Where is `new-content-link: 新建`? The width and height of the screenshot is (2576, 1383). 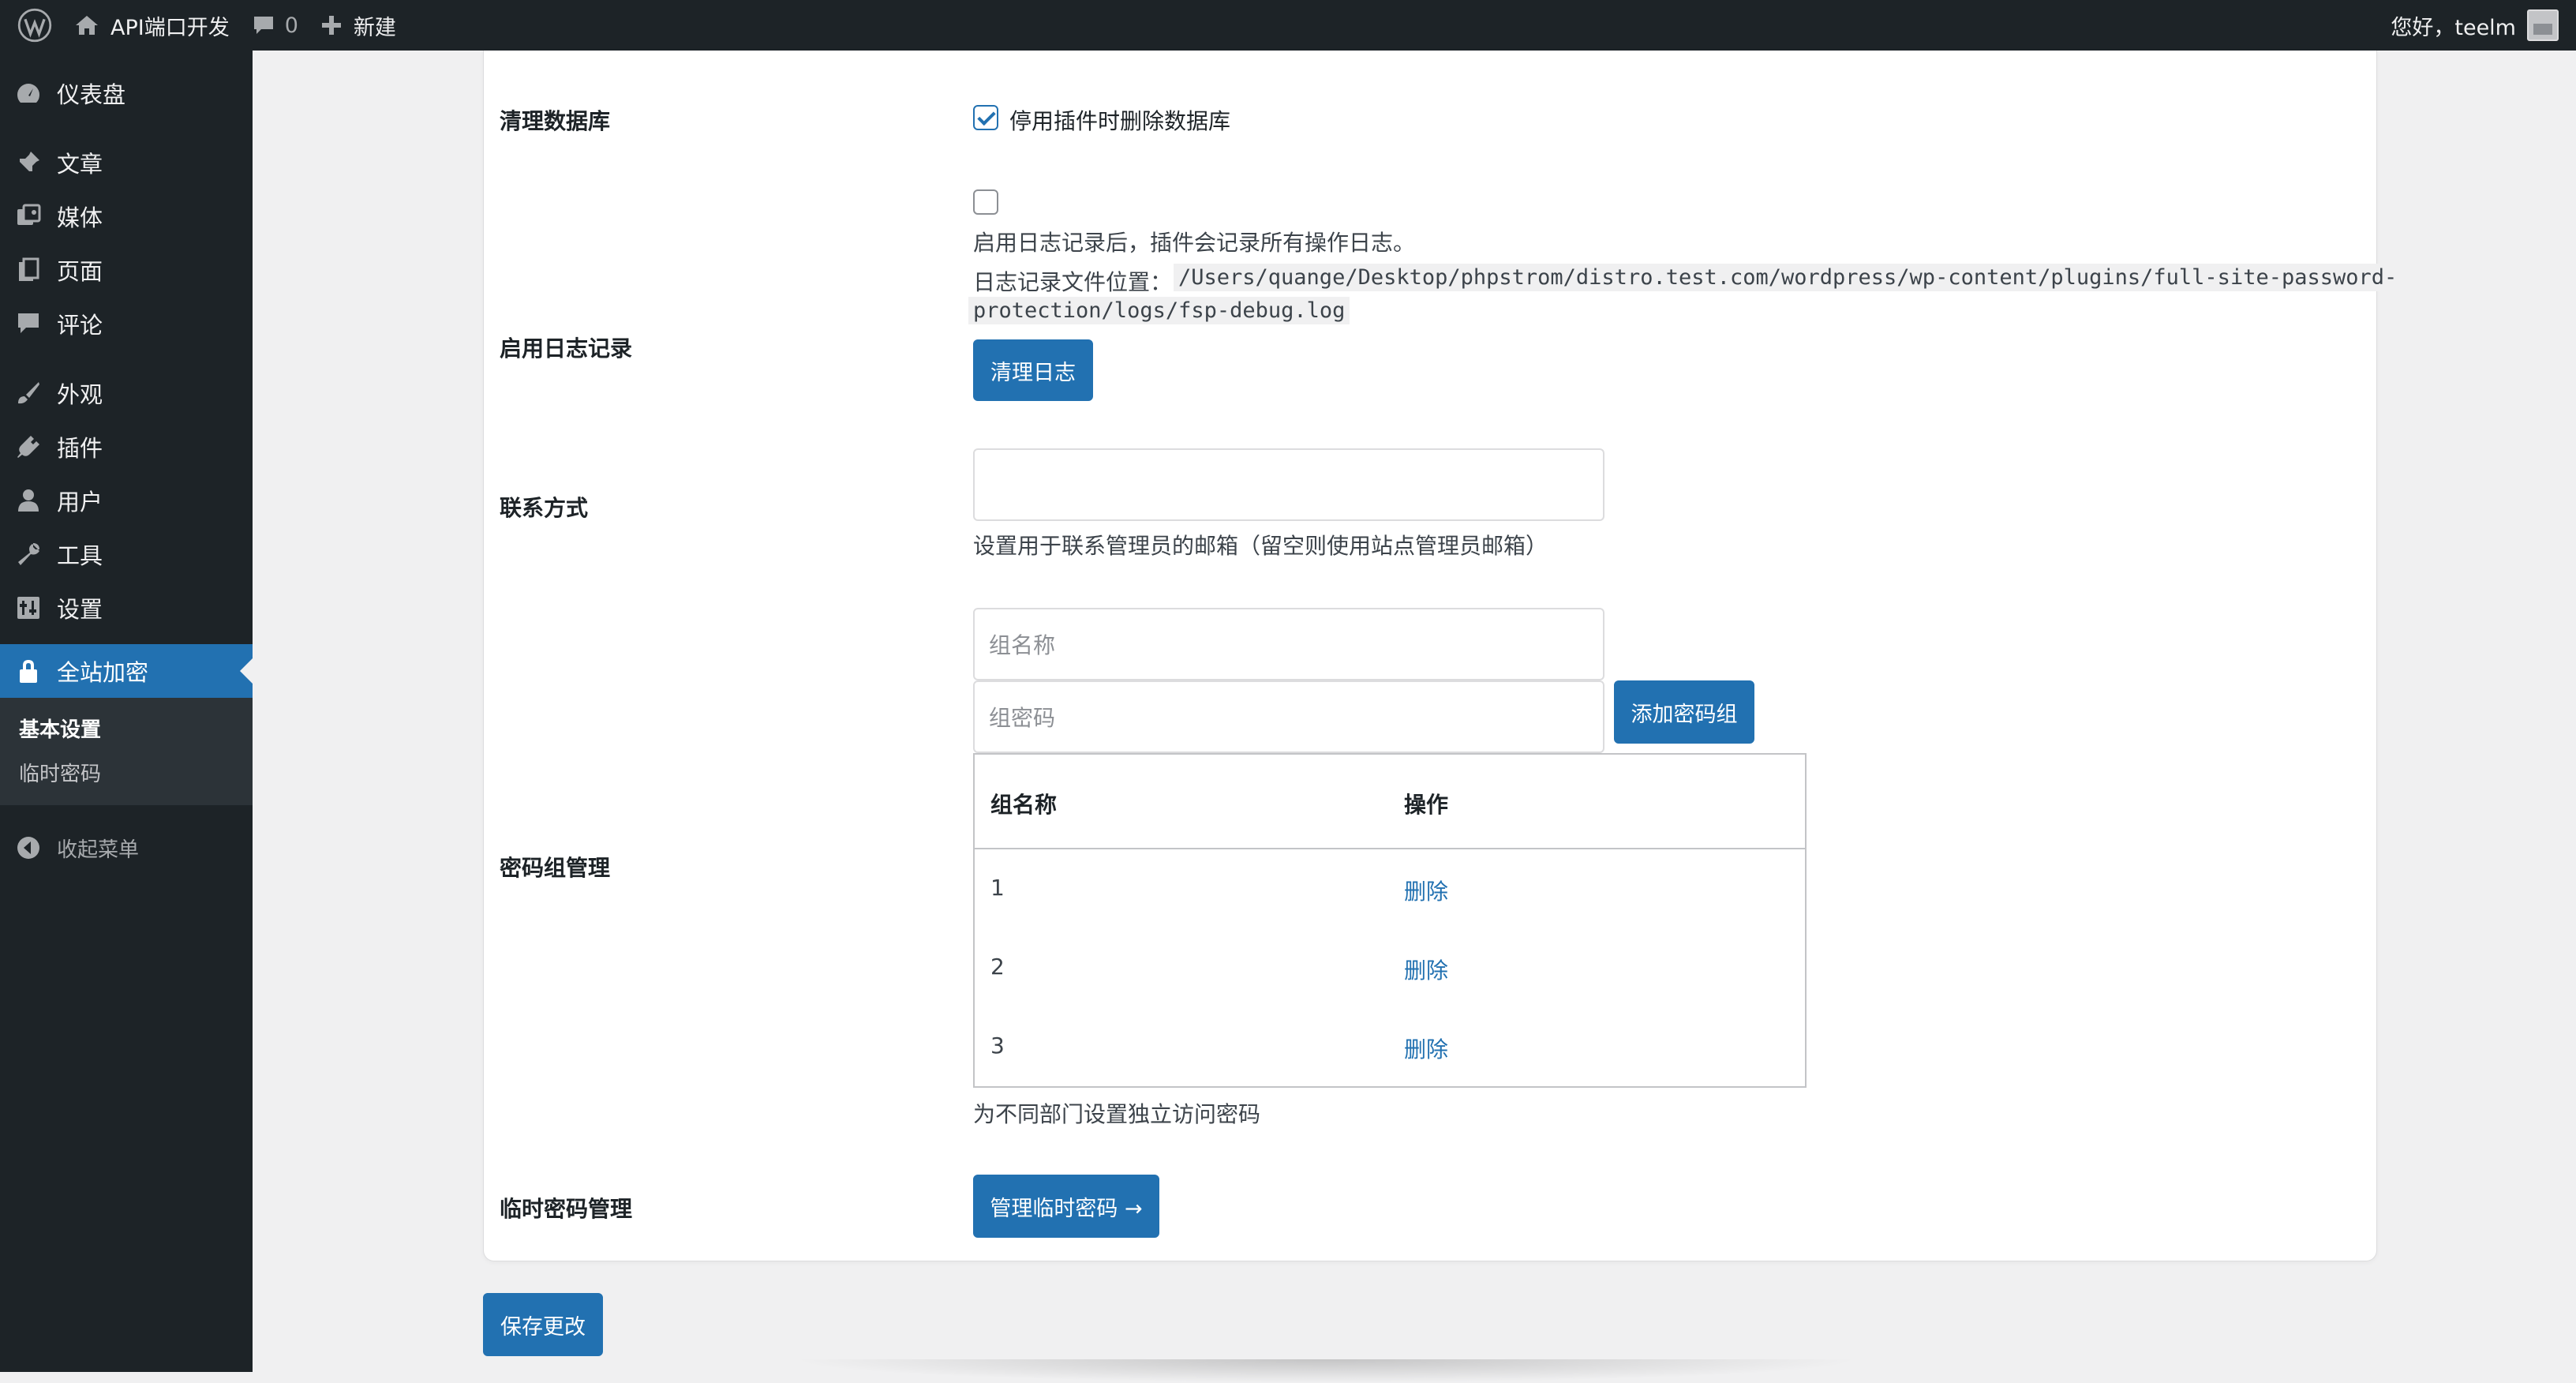 new-content-link: 新建 is located at coordinates (358, 25).